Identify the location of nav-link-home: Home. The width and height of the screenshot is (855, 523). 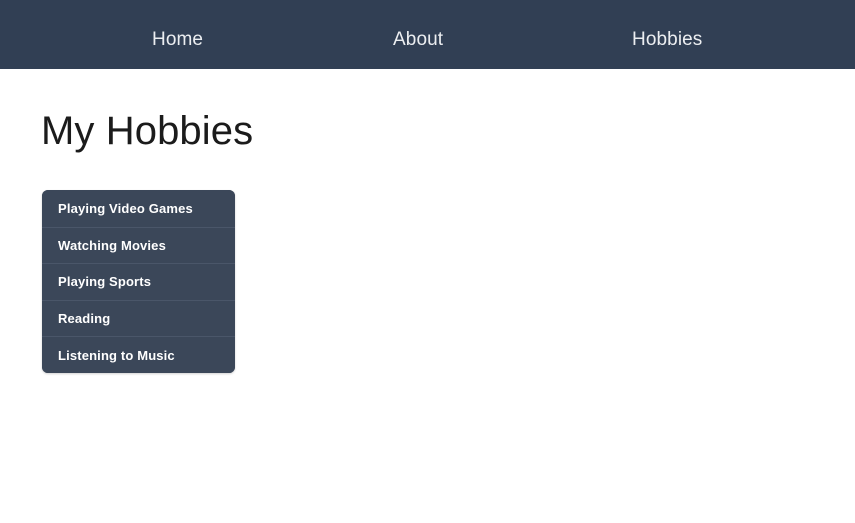
(177, 39).